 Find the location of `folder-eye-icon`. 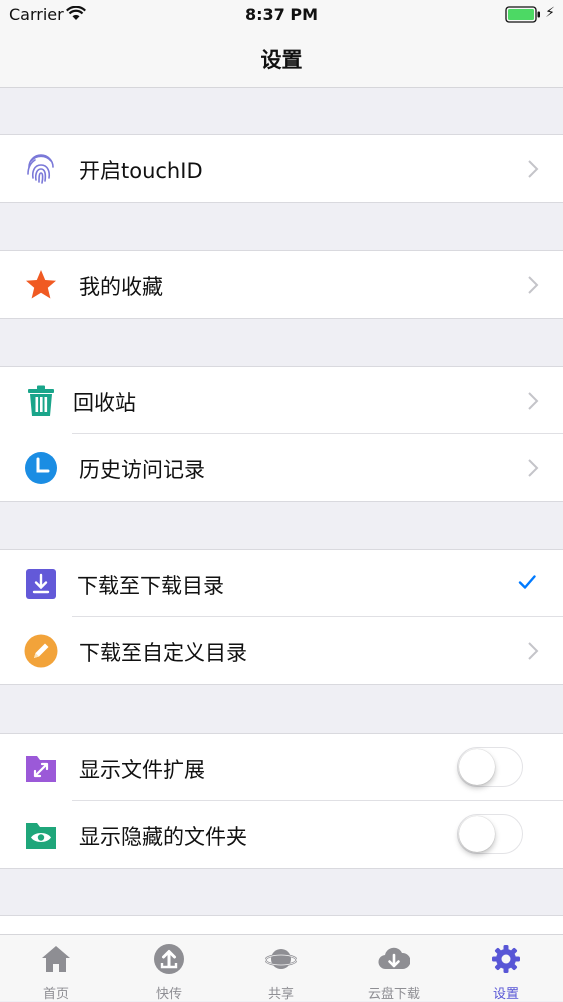

folder-eye-icon is located at coordinates (41, 836).